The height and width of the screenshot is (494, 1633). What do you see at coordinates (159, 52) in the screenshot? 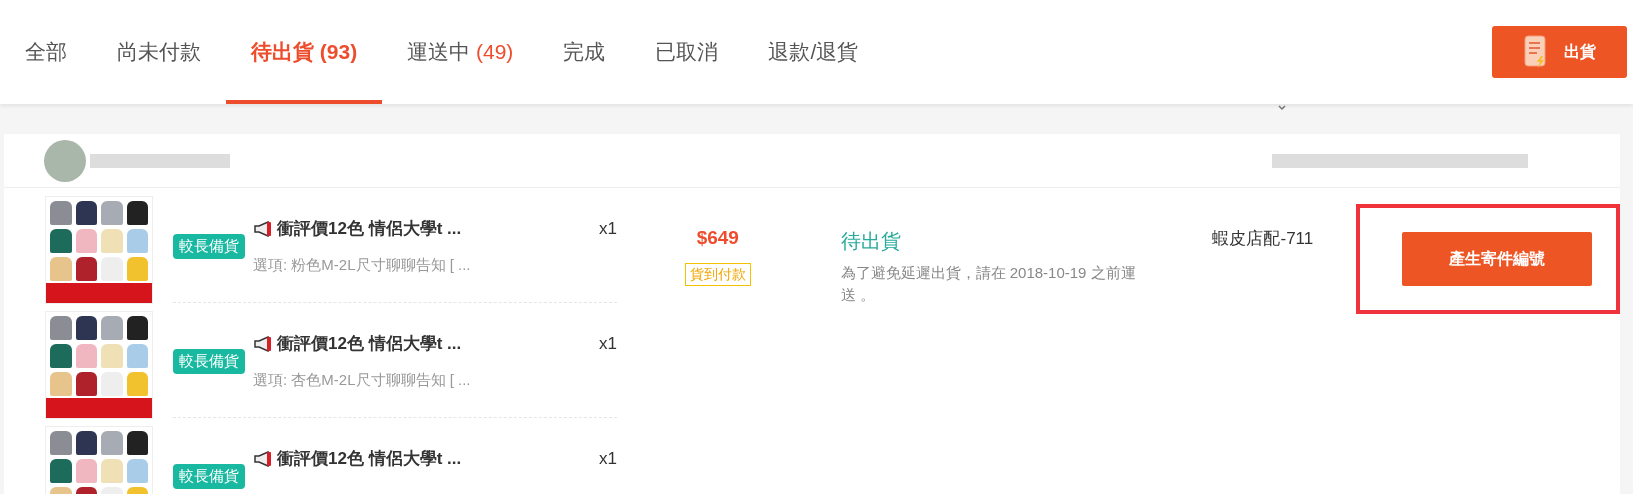
I see `tab: 尚未付款` at bounding box center [159, 52].